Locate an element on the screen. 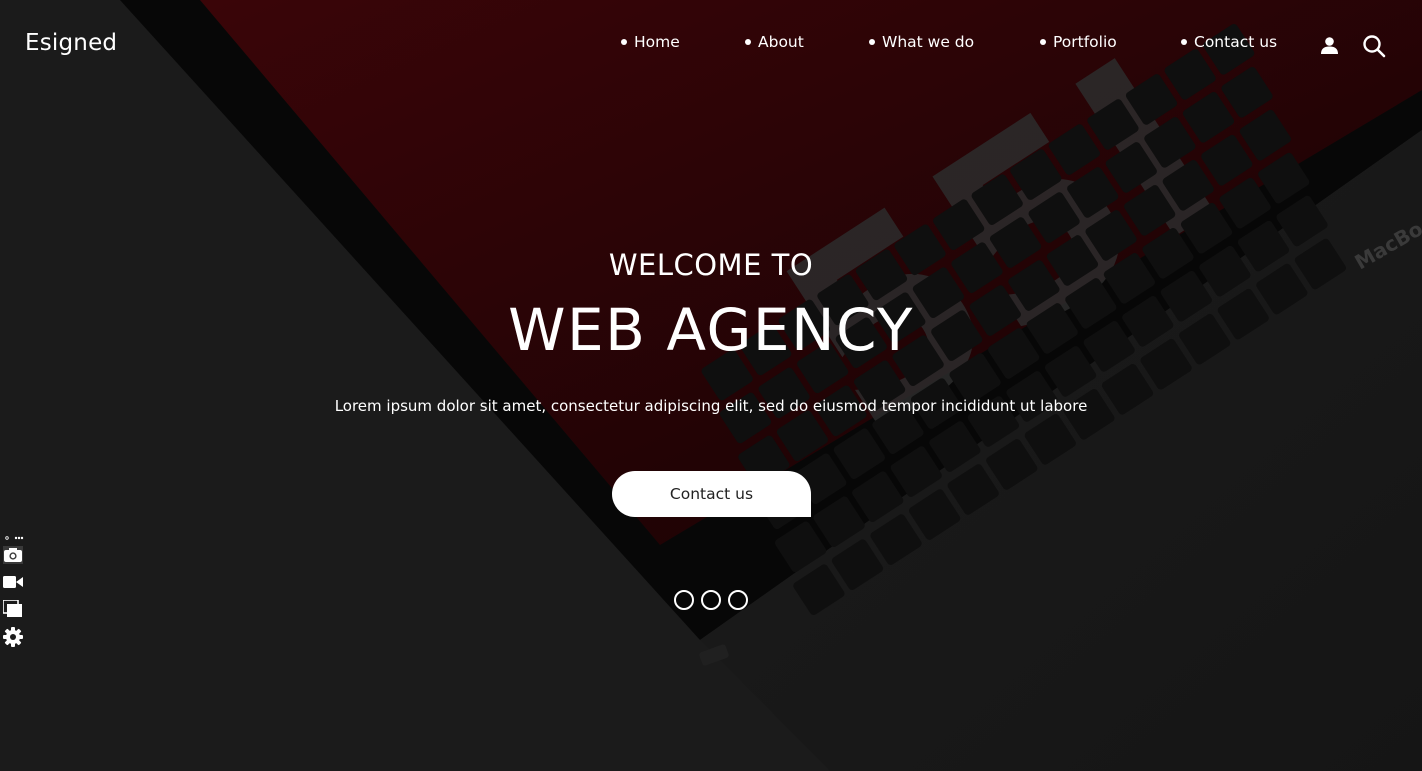 Image resolution: width=1422 pixels, height=771 pixels. video-icon is located at coordinates (13, 584).